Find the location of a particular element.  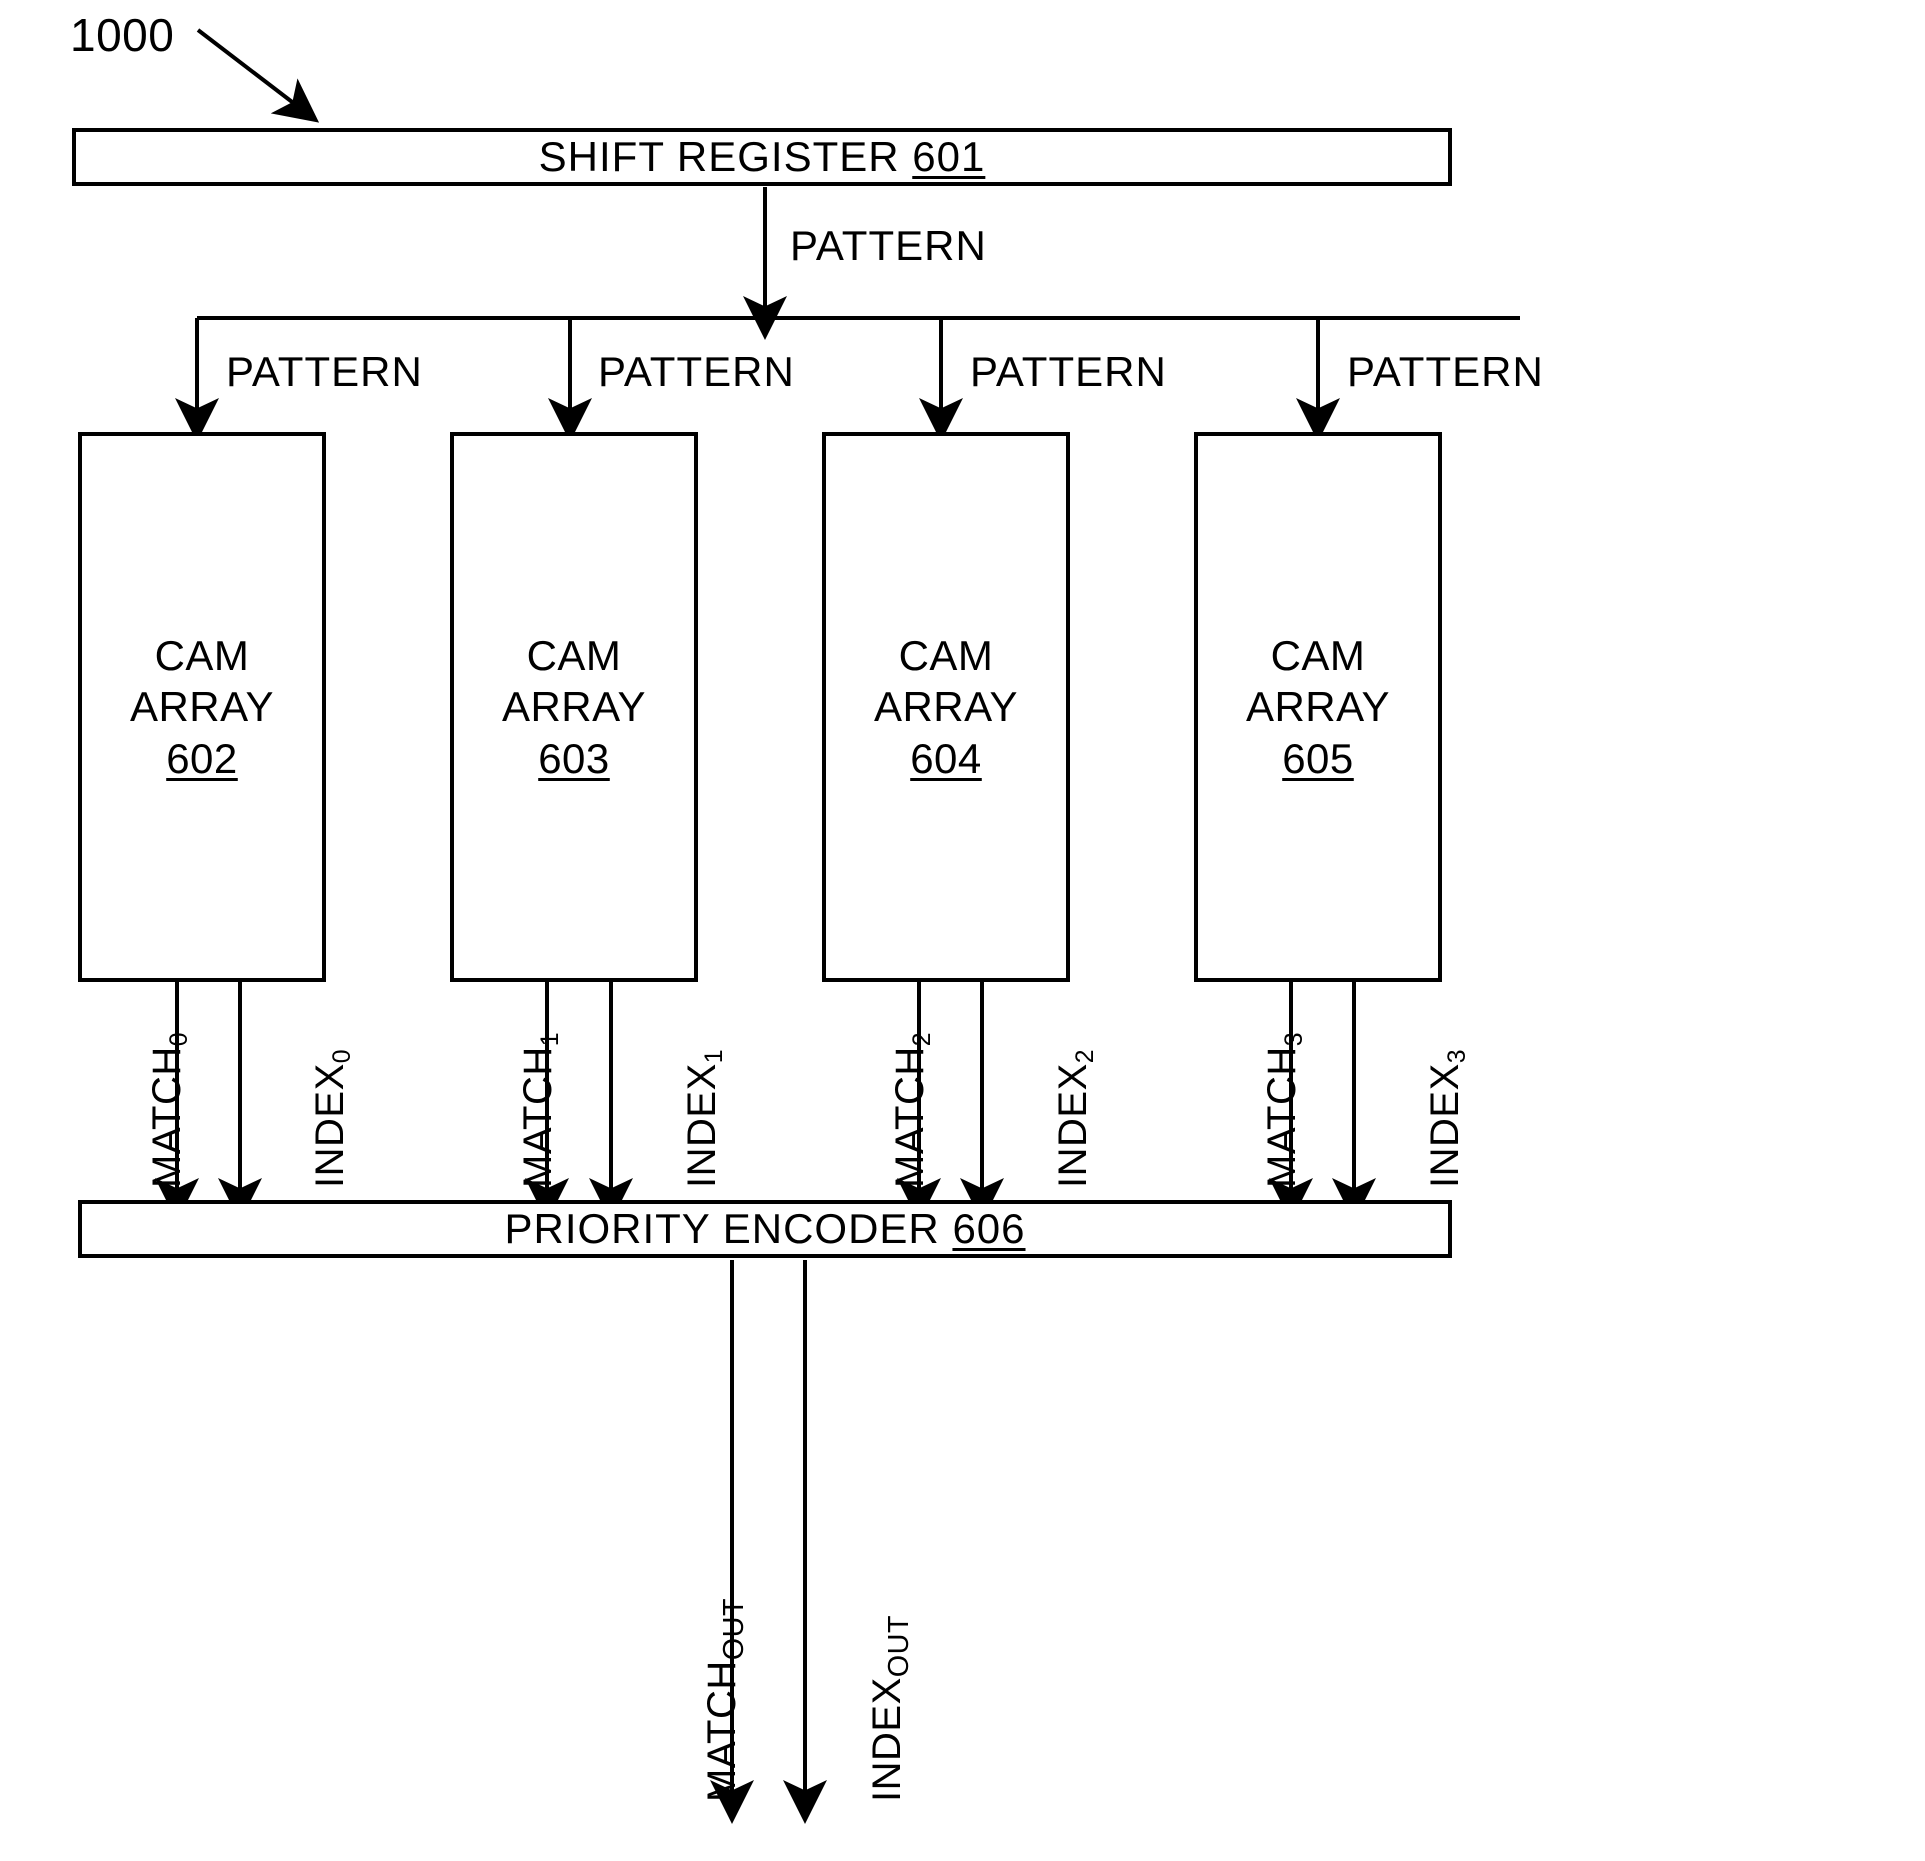

signal-label-index-out: INDEXOUT is located at coordinates (890, 1708).